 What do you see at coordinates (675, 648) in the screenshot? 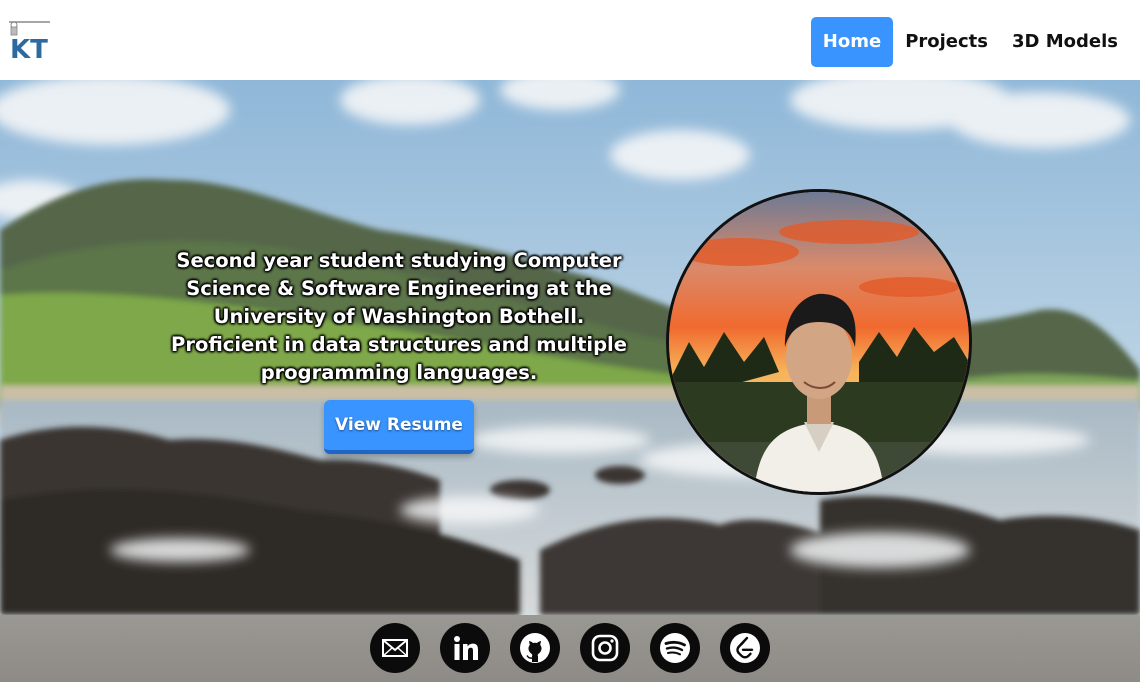
I see `spotify-icon` at bounding box center [675, 648].